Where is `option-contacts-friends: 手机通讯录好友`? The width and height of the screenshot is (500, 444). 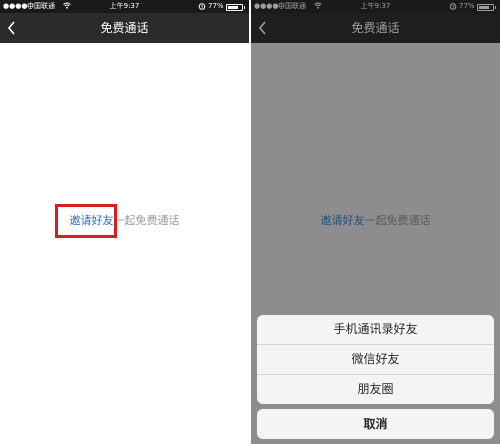
option-contacts-friends: 手机通讯录好友 is located at coordinates (375, 330).